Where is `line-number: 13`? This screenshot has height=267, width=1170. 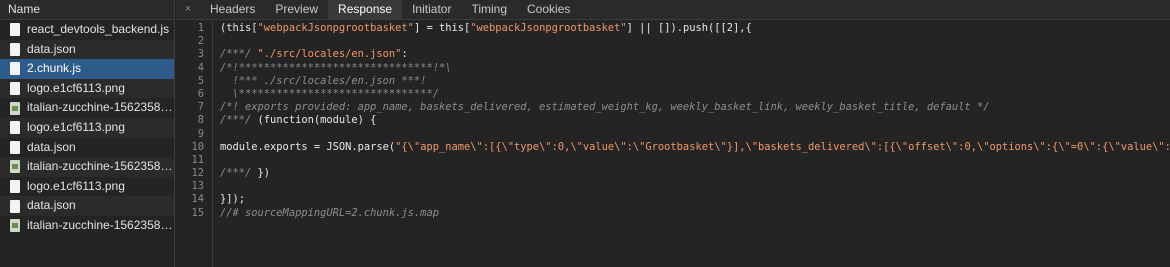 line-number: 13 is located at coordinates (197, 186).